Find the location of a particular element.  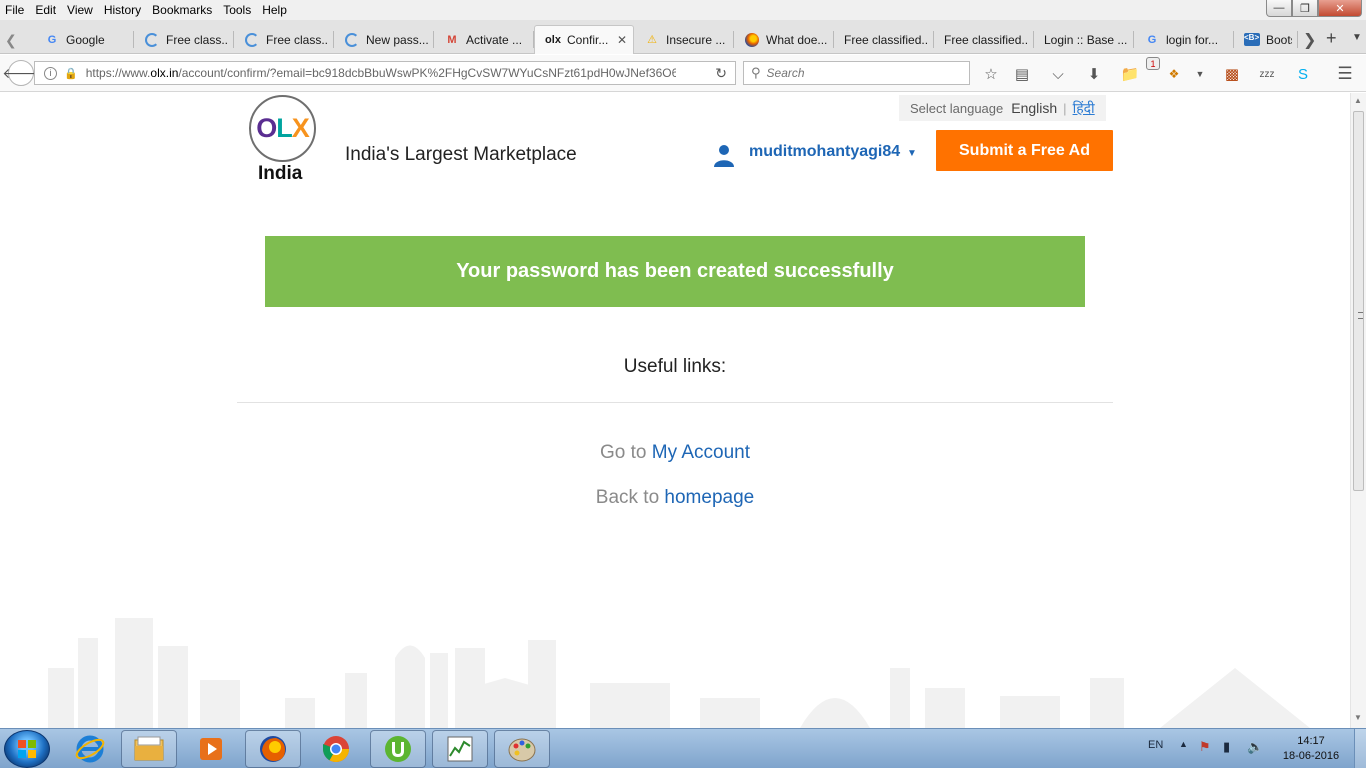

language-selector: Select language English | हिंदी is located at coordinates (1002, 108).